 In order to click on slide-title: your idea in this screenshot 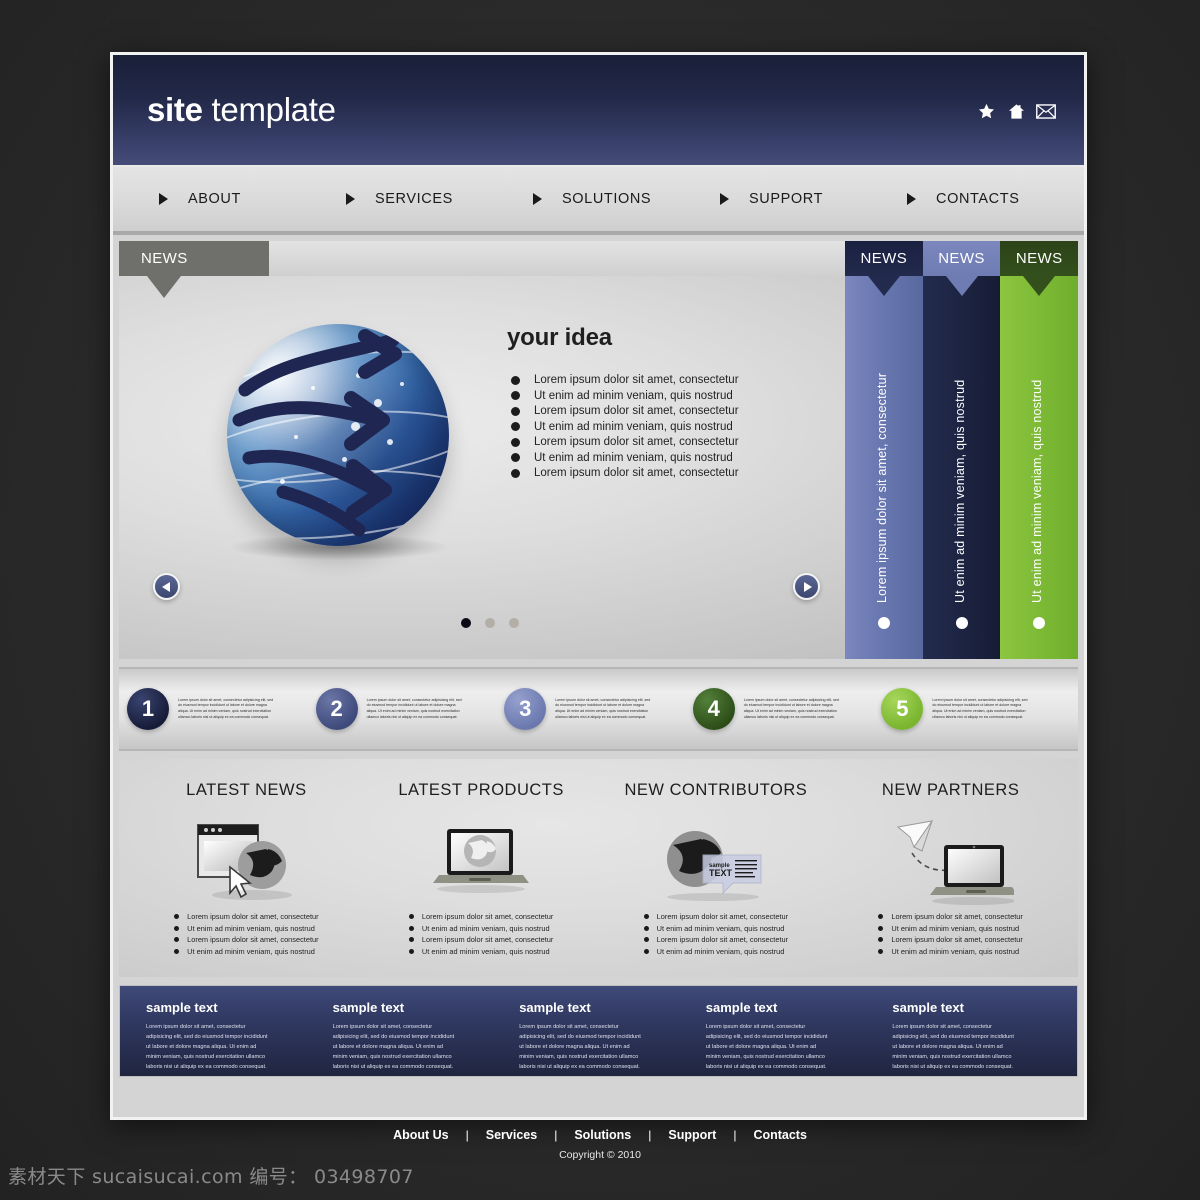, I will do `click(559, 337)`.